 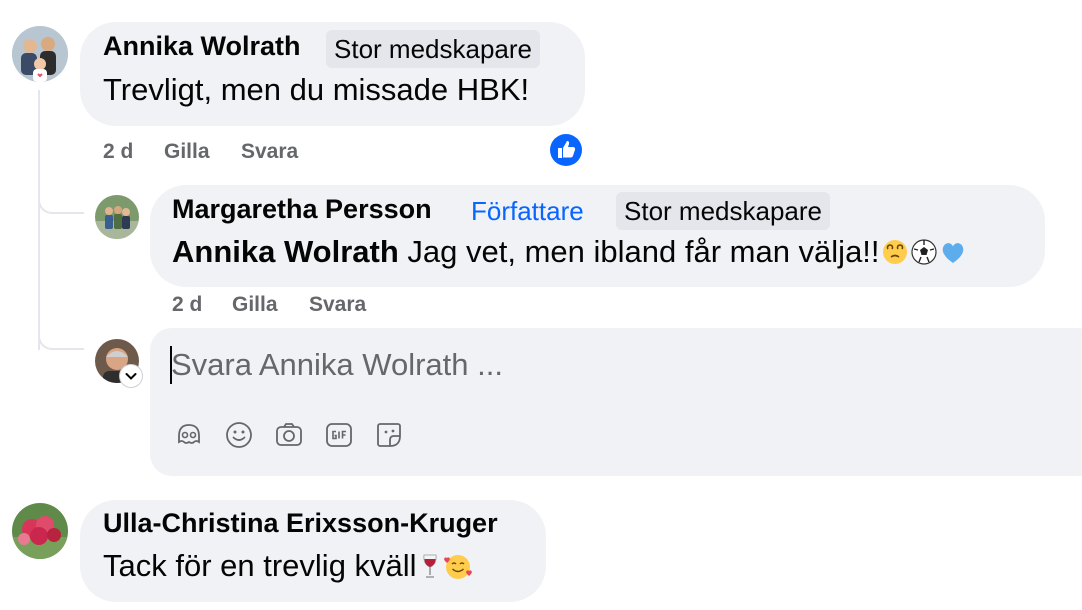 What do you see at coordinates (643, 251) in the screenshot?
I see `comment-body: Jag vet, men ibland får man välja!!` at bounding box center [643, 251].